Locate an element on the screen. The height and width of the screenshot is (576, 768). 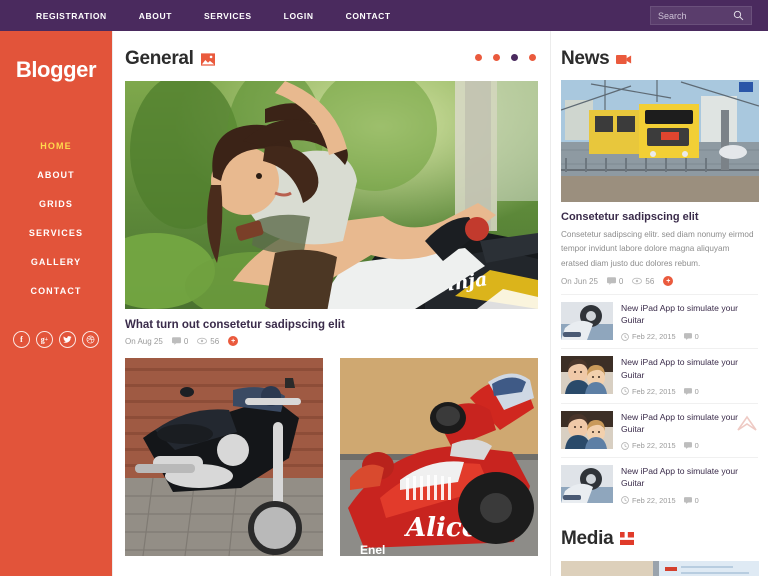
hero-add-badge: + is located at coordinates (233, 341).